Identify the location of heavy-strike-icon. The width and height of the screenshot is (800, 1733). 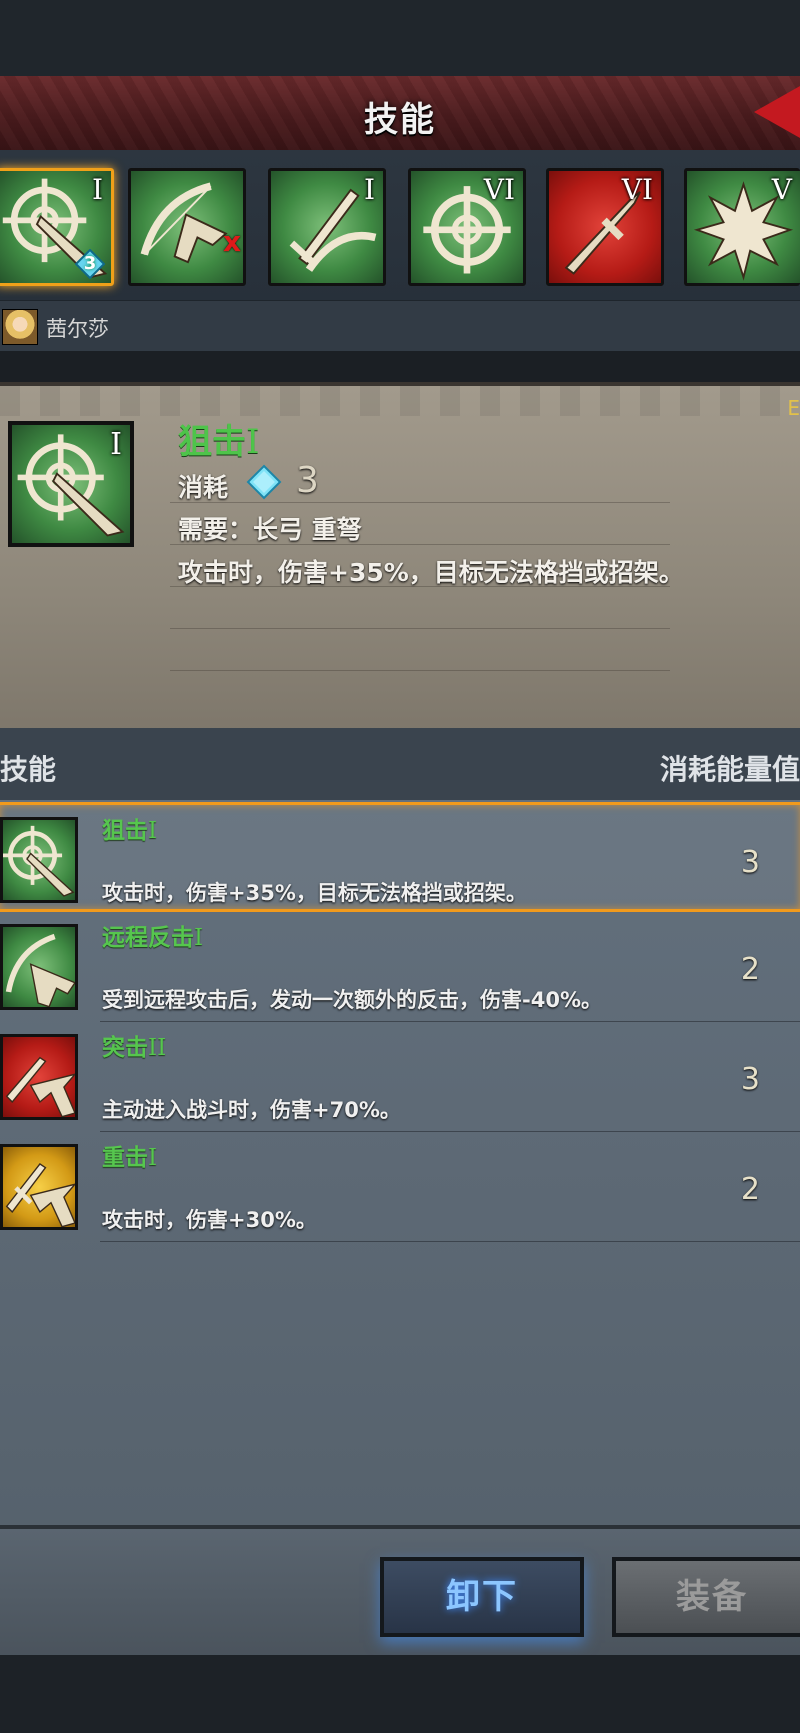
(40, 1194).